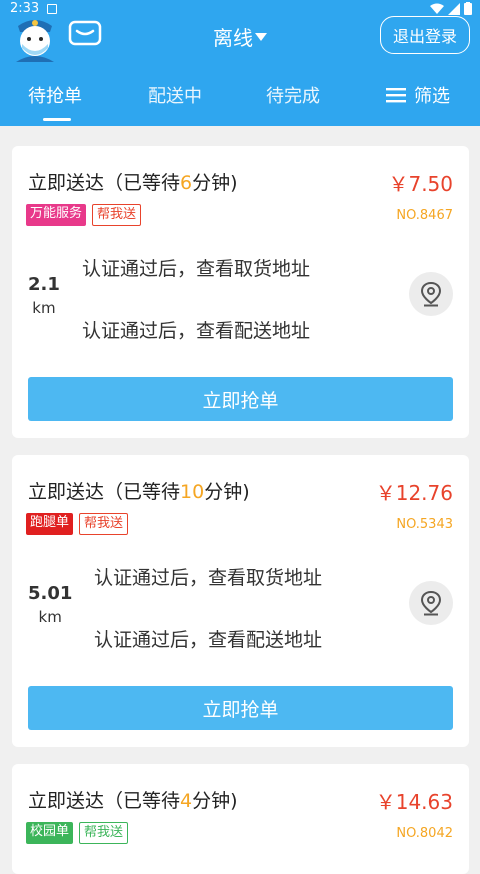 The image size is (480, 874). Describe the element at coordinates (192, 492) in the screenshot. I see `wait-minutes: 10` at that location.